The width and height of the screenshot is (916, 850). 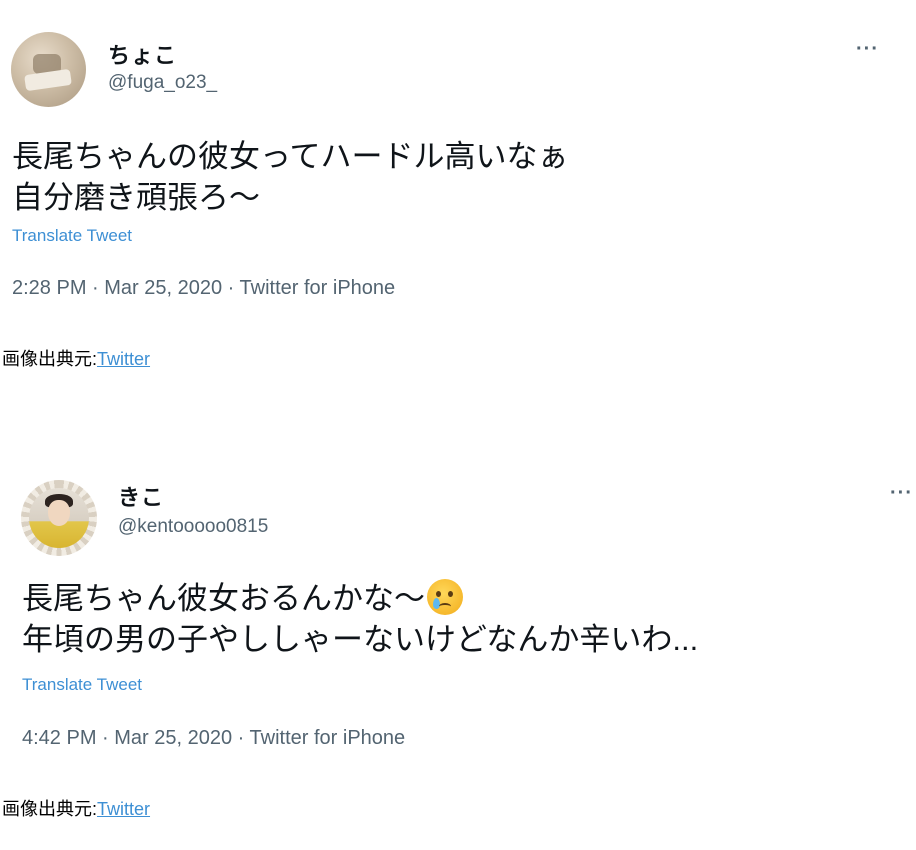 I want to click on display-name: きこ, so click(x=141, y=496).